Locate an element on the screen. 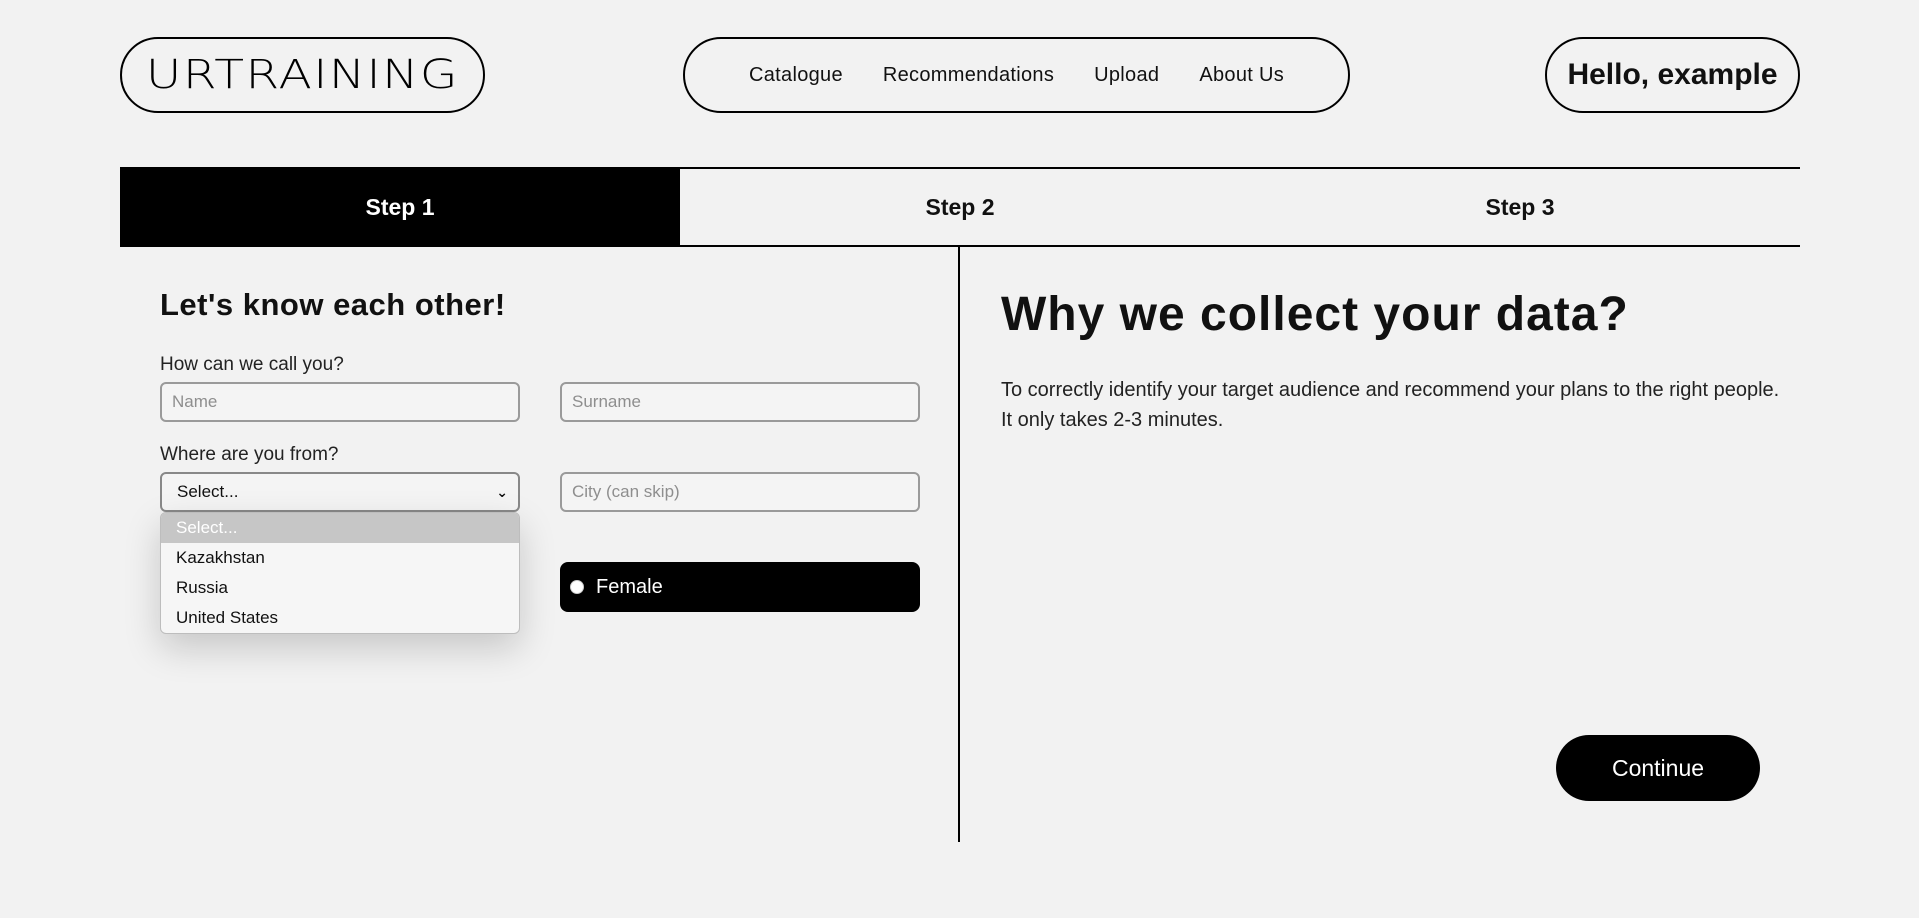  location-label: Where are you from? is located at coordinates (249, 454).